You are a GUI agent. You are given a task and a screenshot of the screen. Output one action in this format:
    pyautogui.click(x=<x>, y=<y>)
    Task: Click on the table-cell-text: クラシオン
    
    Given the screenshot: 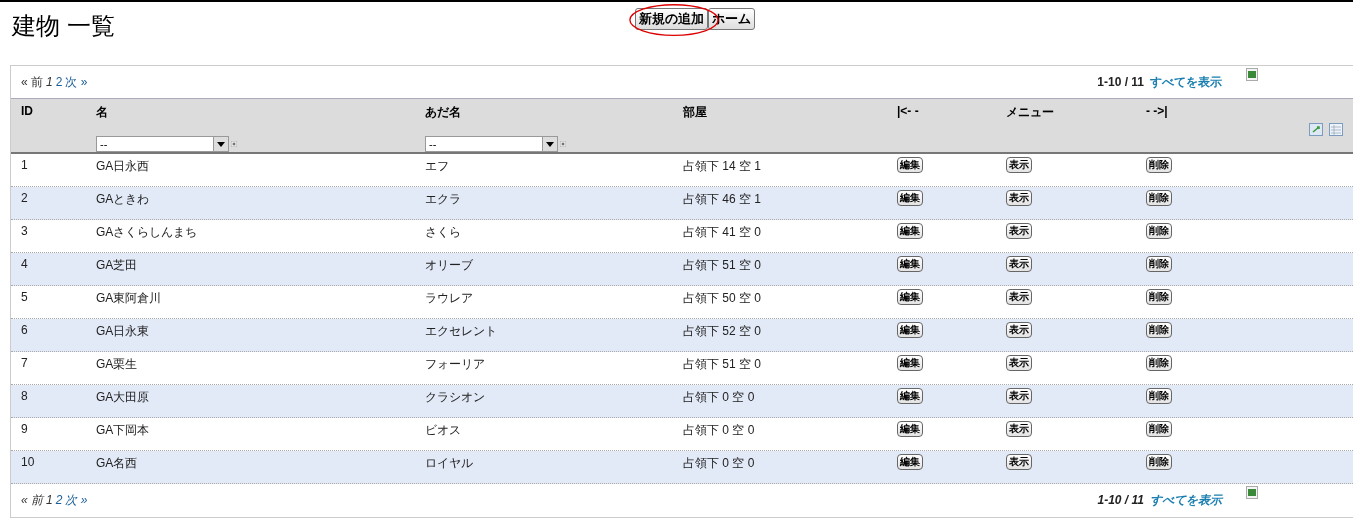 What is the action you would take?
    pyautogui.click(x=455, y=397)
    